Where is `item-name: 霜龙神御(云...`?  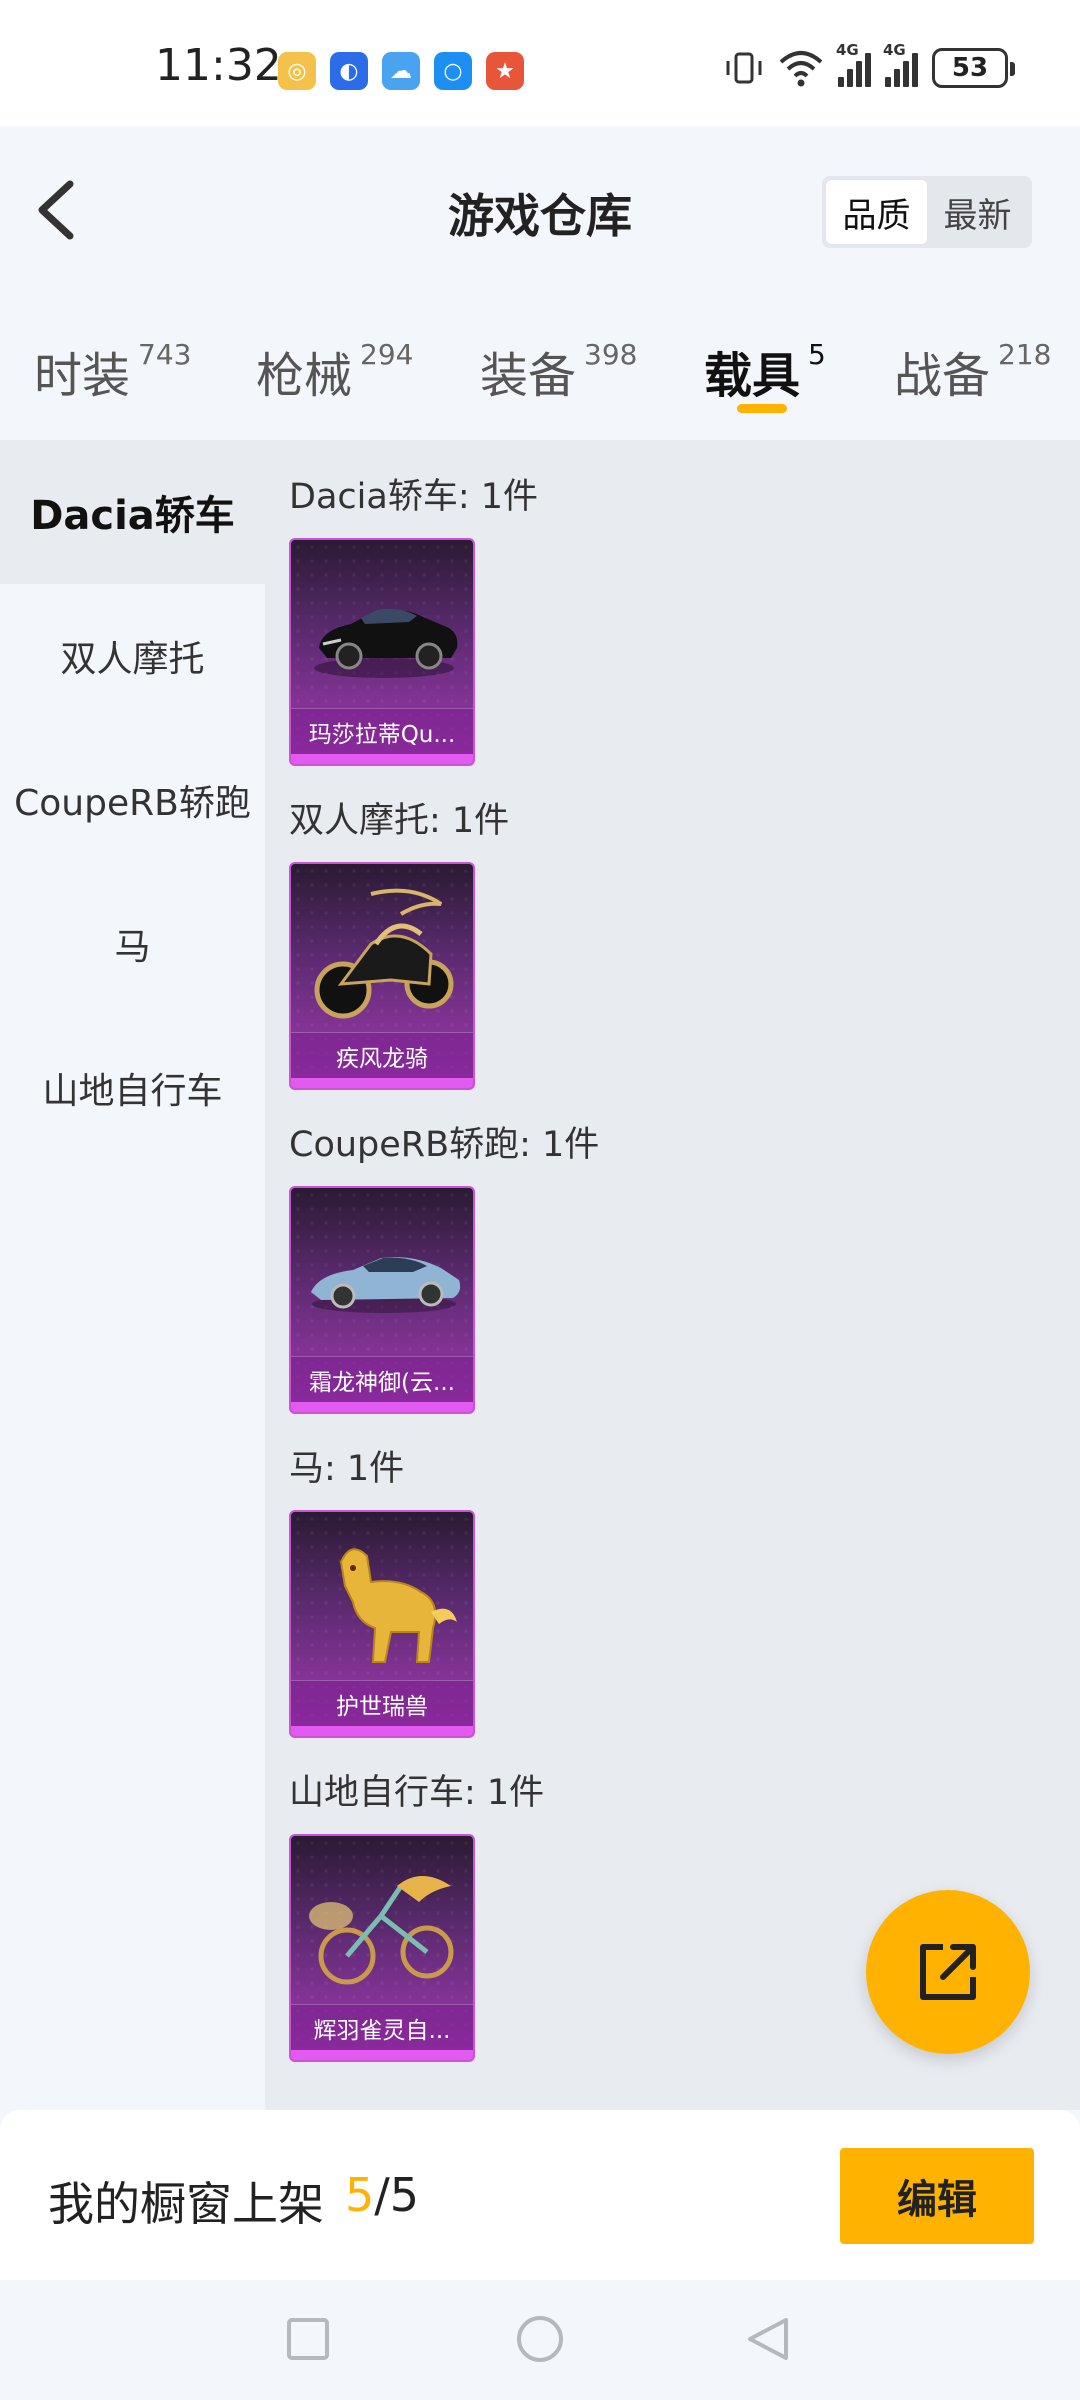 item-name: 霜龙神御(云... is located at coordinates (382, 1379).